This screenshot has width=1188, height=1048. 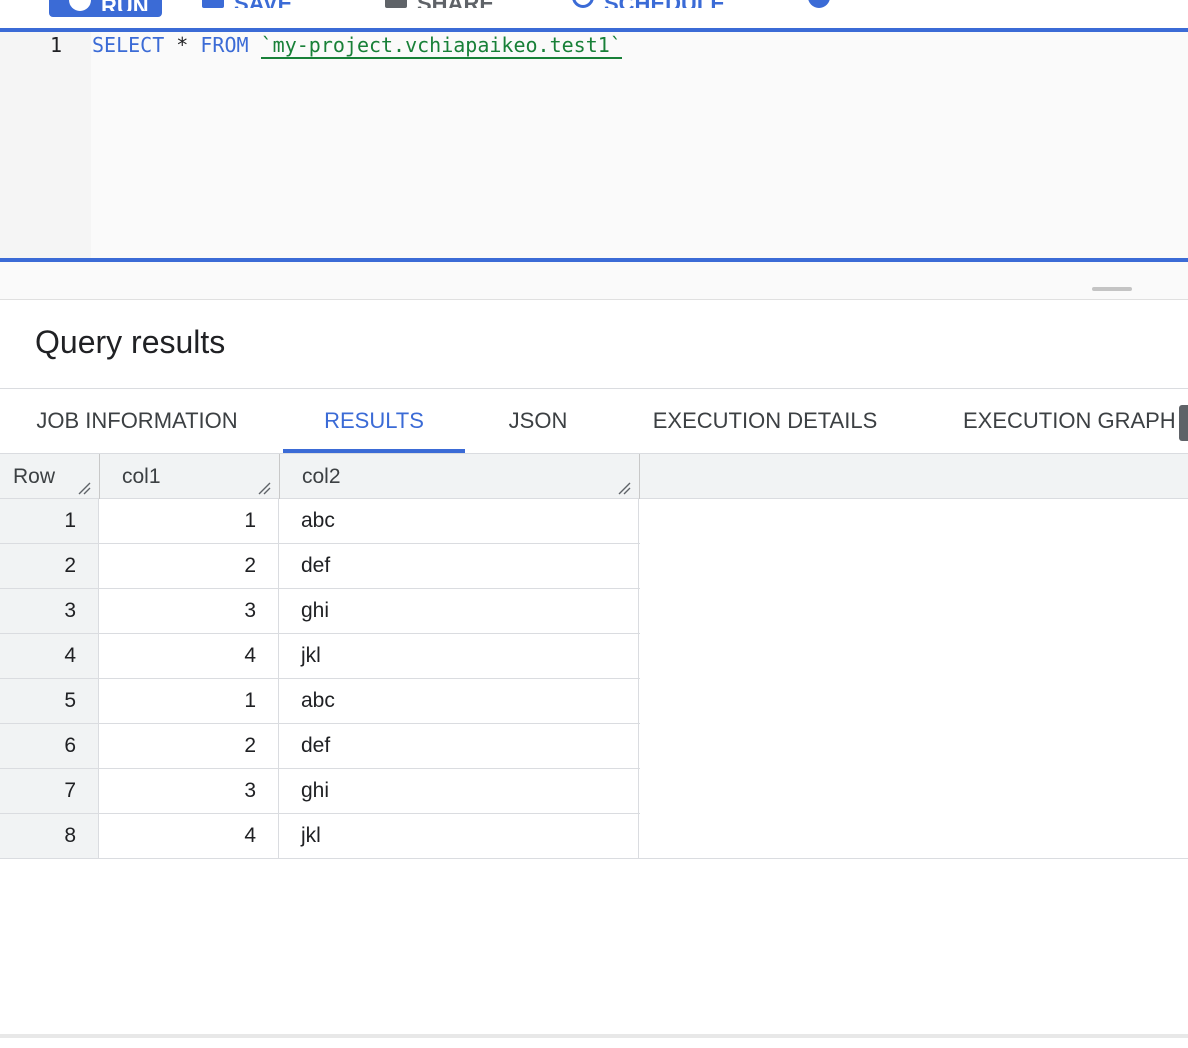 What do you see at coordinates (137, 421) in the screenshot?
I see `tab-job-information: JOB INFORMATION` at bounding box center [137, 421].